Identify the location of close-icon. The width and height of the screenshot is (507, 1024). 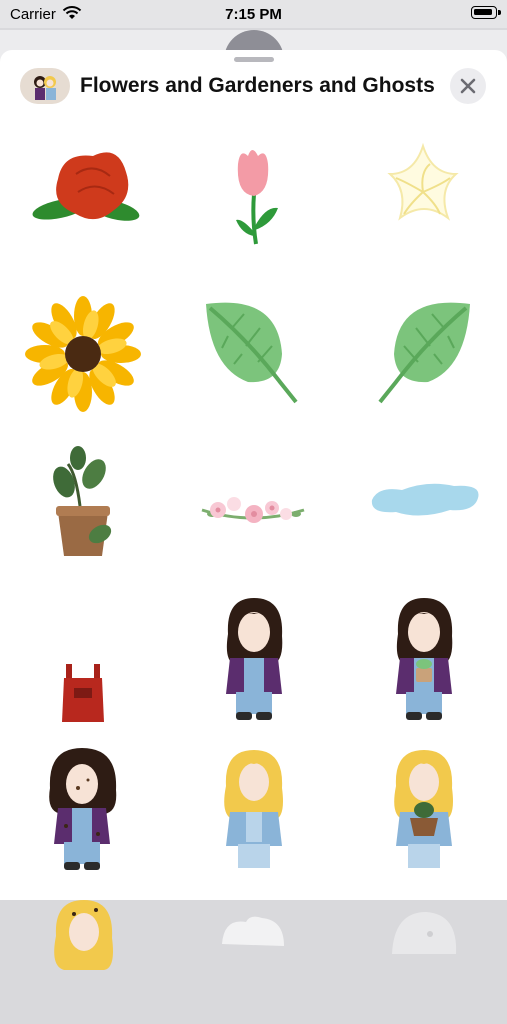
(468, 86).